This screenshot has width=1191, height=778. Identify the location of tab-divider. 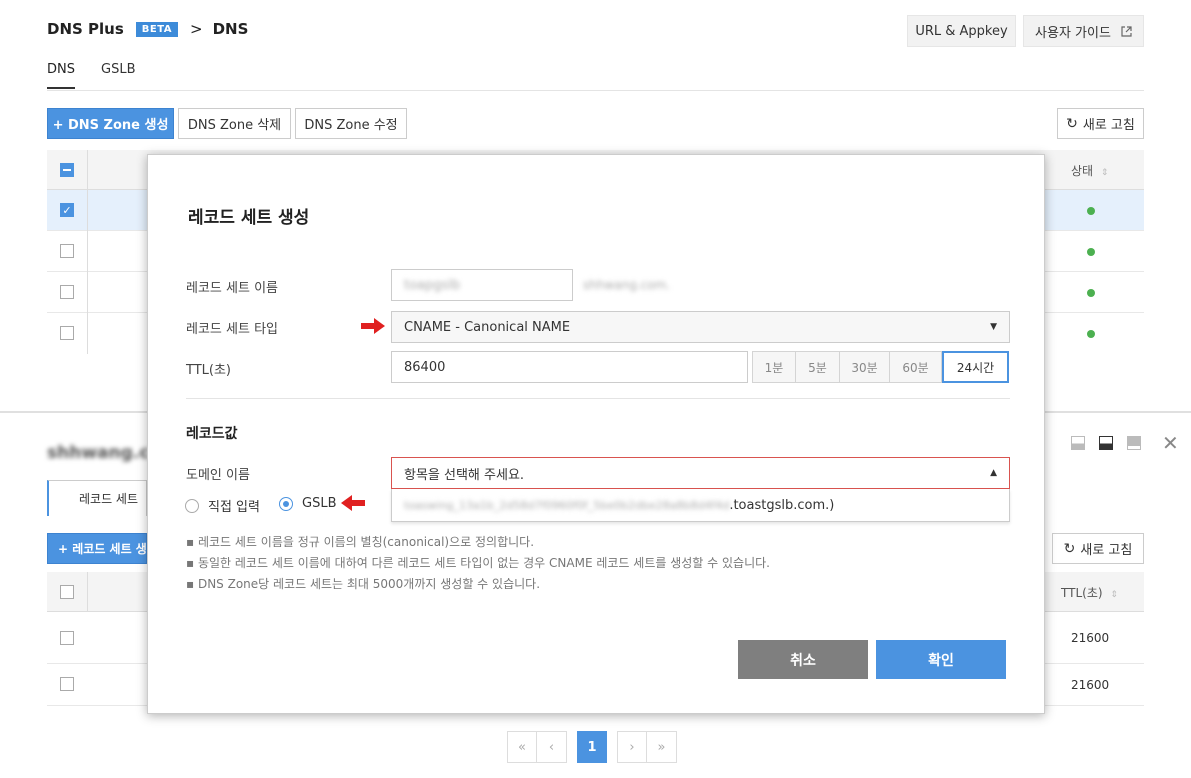
(595, 90).